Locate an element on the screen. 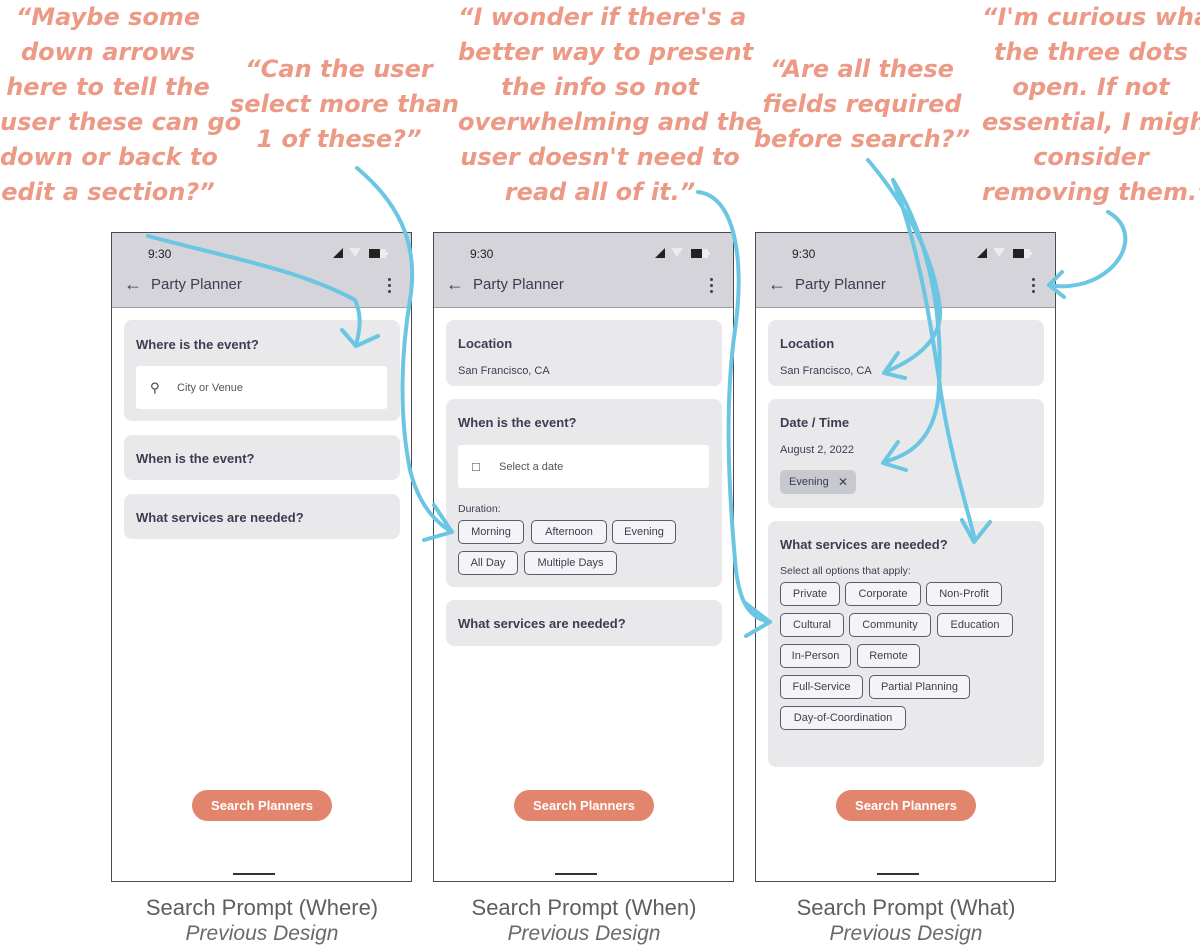  annotation-line: “I wonder if there's a is located at coordinates (602, 17).